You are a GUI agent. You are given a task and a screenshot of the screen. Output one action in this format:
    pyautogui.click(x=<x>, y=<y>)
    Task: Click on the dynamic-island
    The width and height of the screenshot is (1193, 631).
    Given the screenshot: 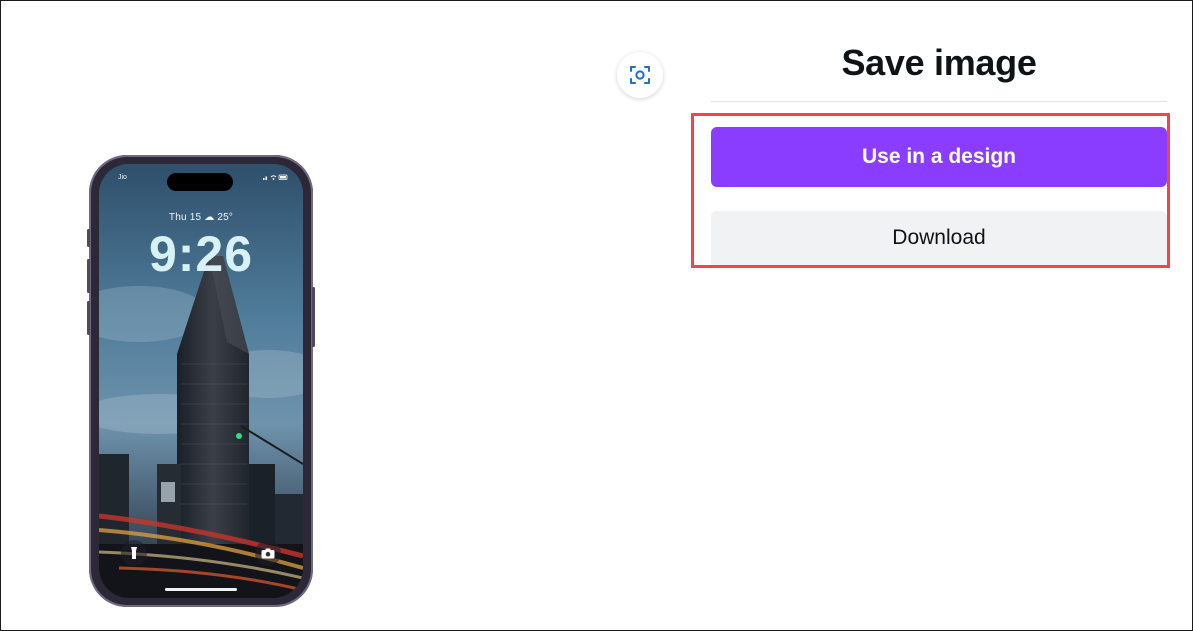 What is the action you would take?
    pyautogui.click(x=200, y=182)
    